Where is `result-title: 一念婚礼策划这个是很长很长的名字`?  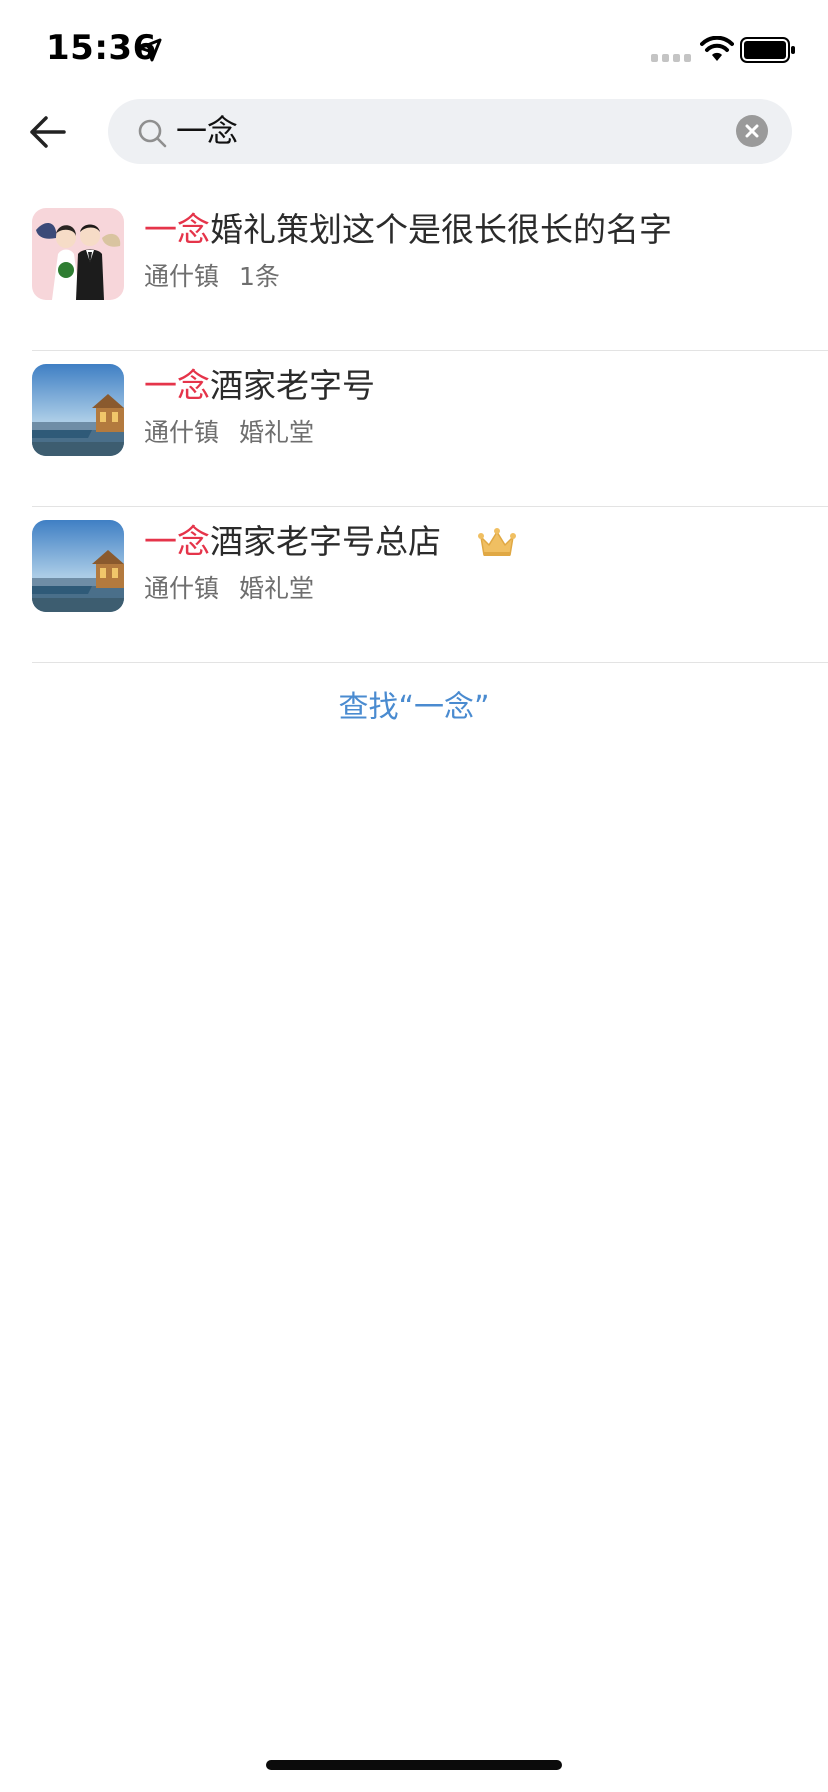 result-title: 一念婚礼策划这个是很长很长的名字 is located at coordinates (408, 230).